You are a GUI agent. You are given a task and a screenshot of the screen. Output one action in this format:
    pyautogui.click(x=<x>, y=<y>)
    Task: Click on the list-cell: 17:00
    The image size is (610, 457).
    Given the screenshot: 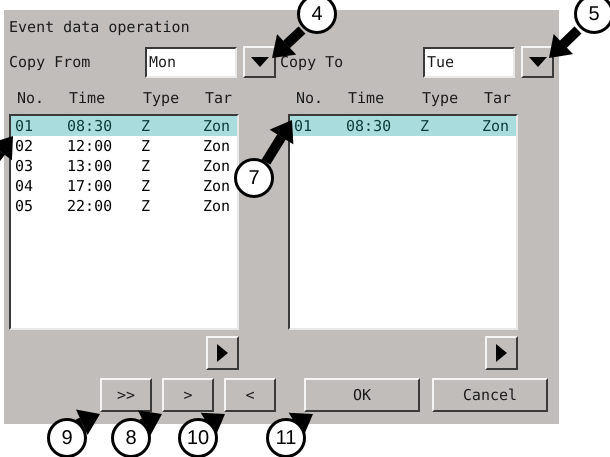 What is the action you would take?
    pyautogui.click(x=89, y=186)
    